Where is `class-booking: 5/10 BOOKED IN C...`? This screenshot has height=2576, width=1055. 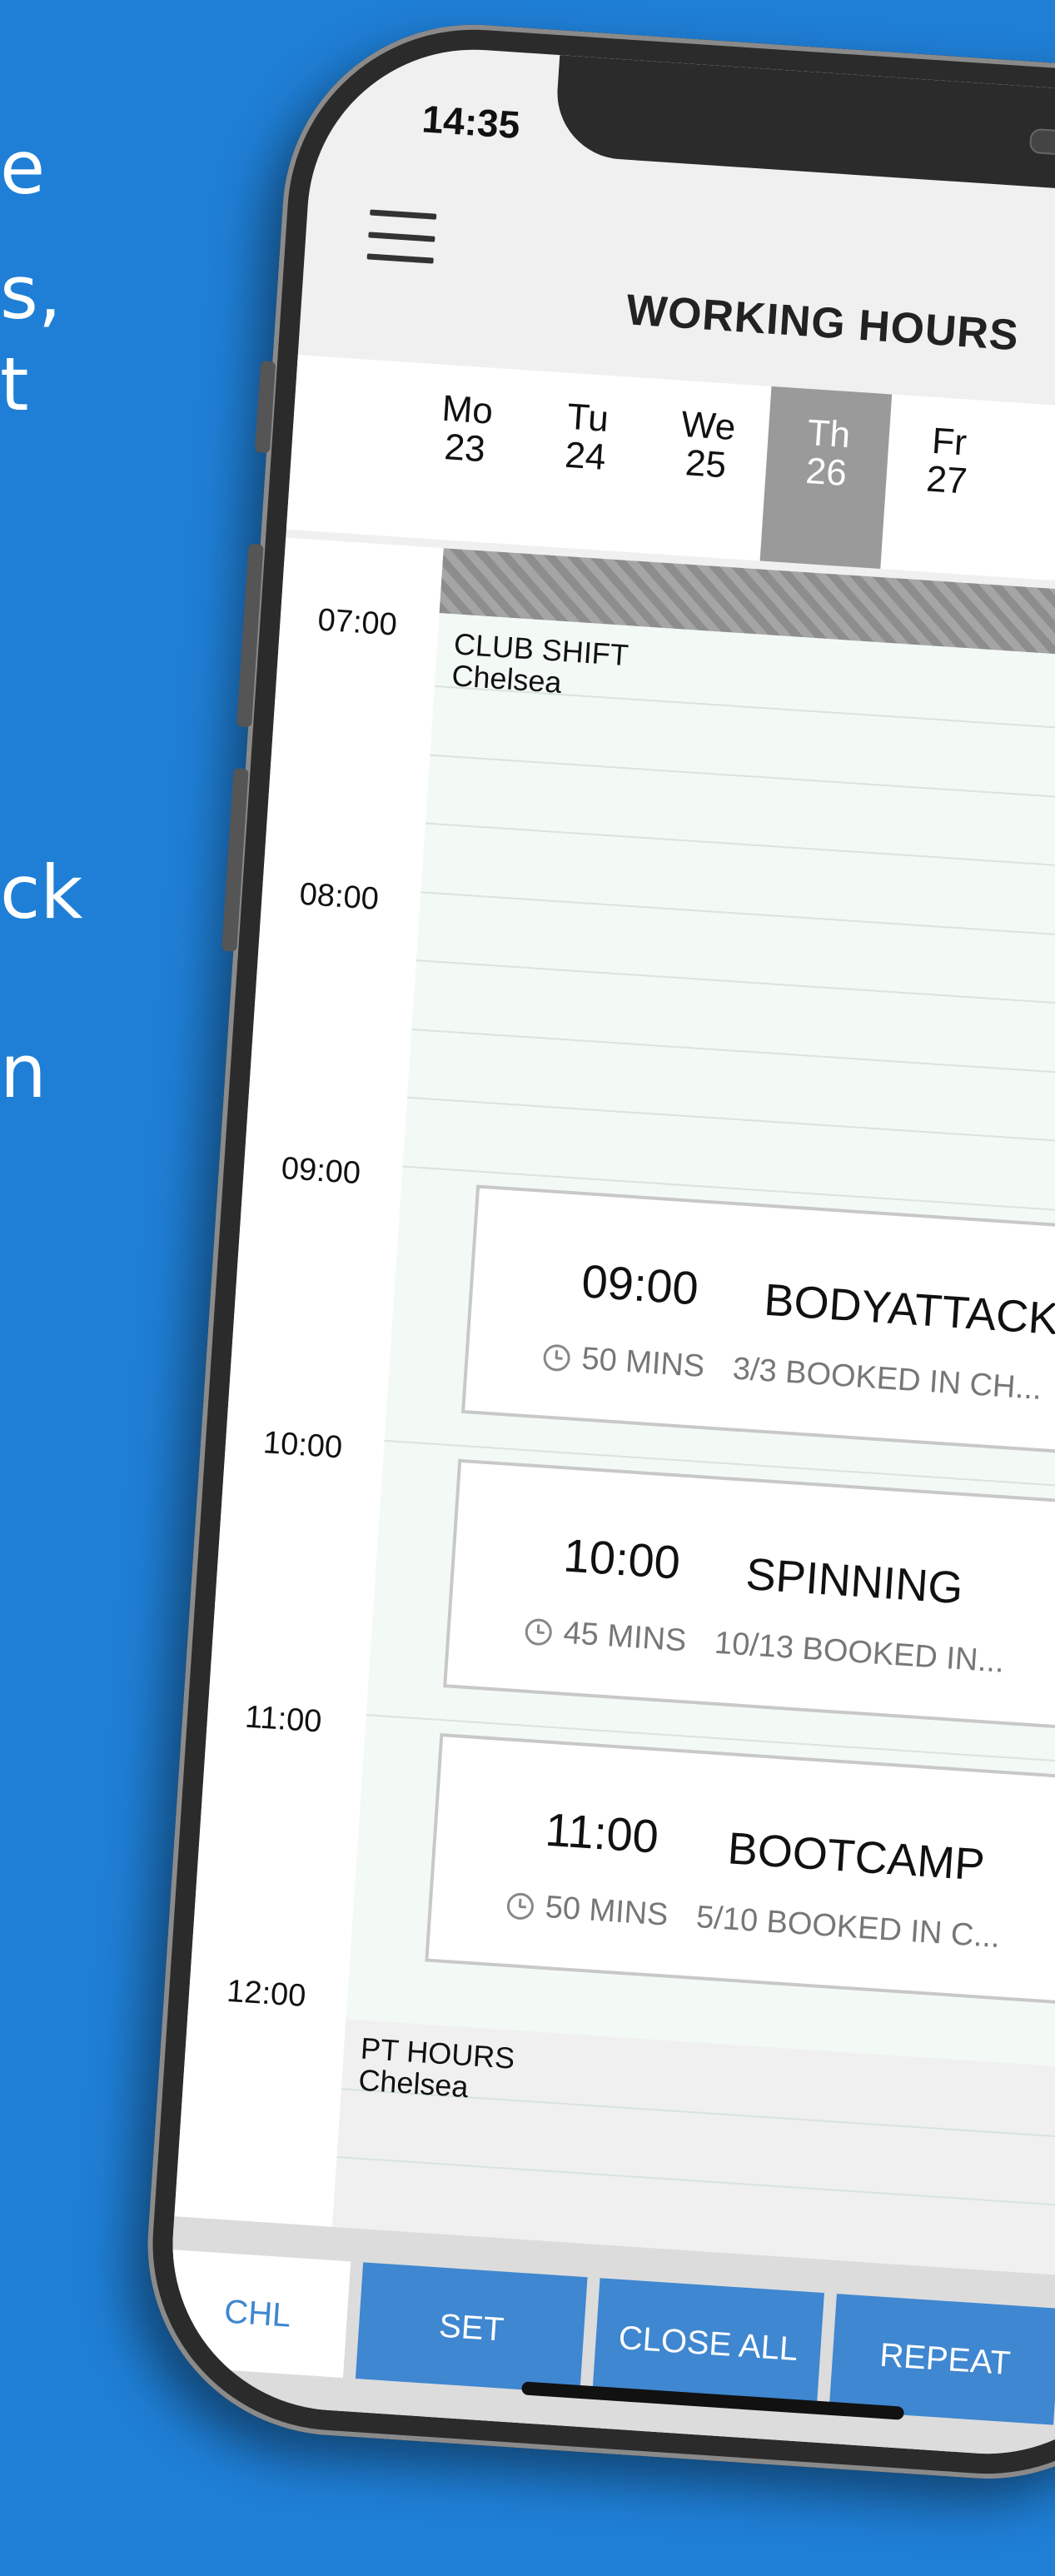 class-booking: 5/10 BOOKED IN C... is located at coordinates (848, 1927).